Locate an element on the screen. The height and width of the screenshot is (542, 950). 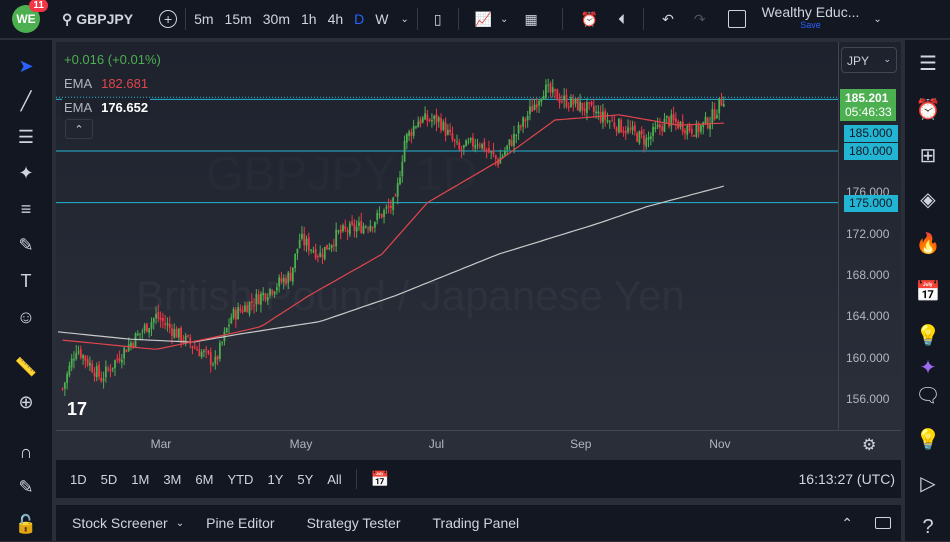
trendline-icon: ╱ is located at coordinates (26, 101).